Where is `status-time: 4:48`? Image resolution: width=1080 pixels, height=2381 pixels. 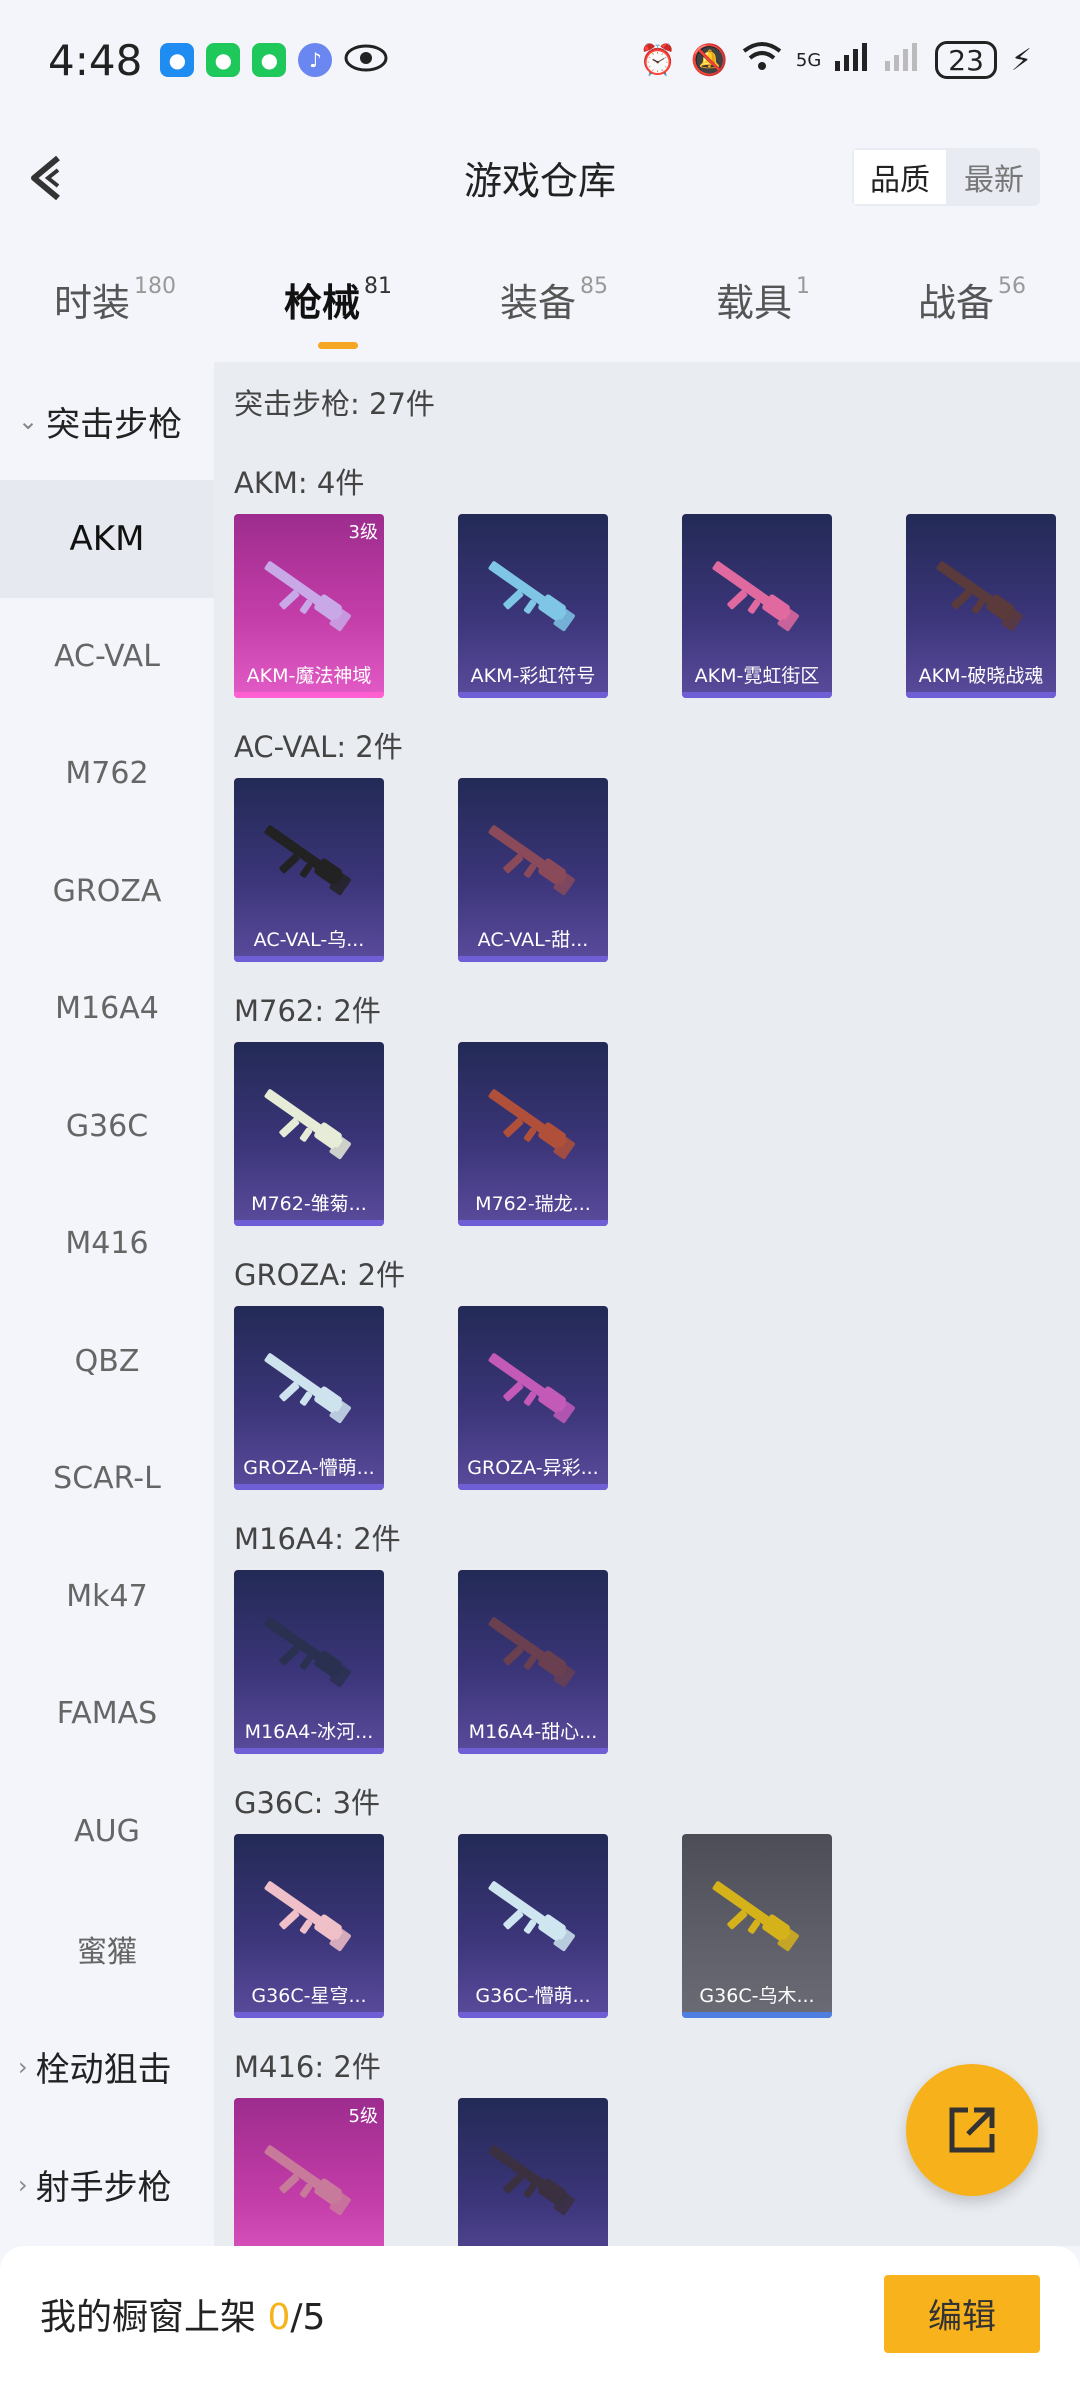
status-time: 4:48 is located at coordinates (95, 60).